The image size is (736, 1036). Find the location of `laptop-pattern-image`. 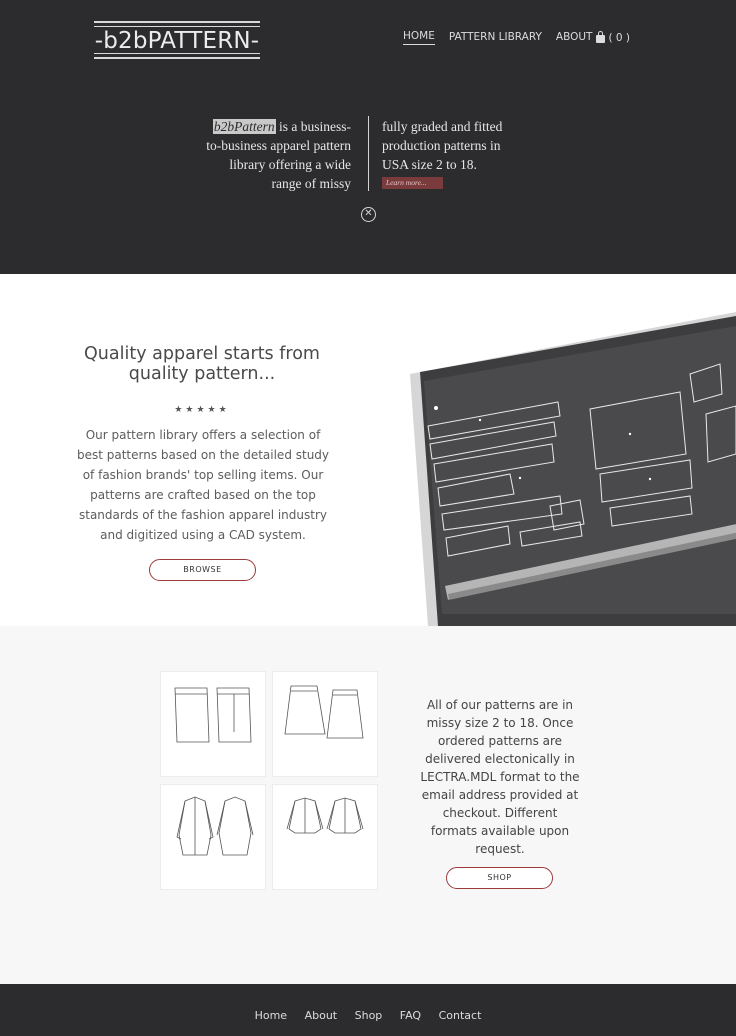

laptop-pattern-image is located at coordinates (573, 469).